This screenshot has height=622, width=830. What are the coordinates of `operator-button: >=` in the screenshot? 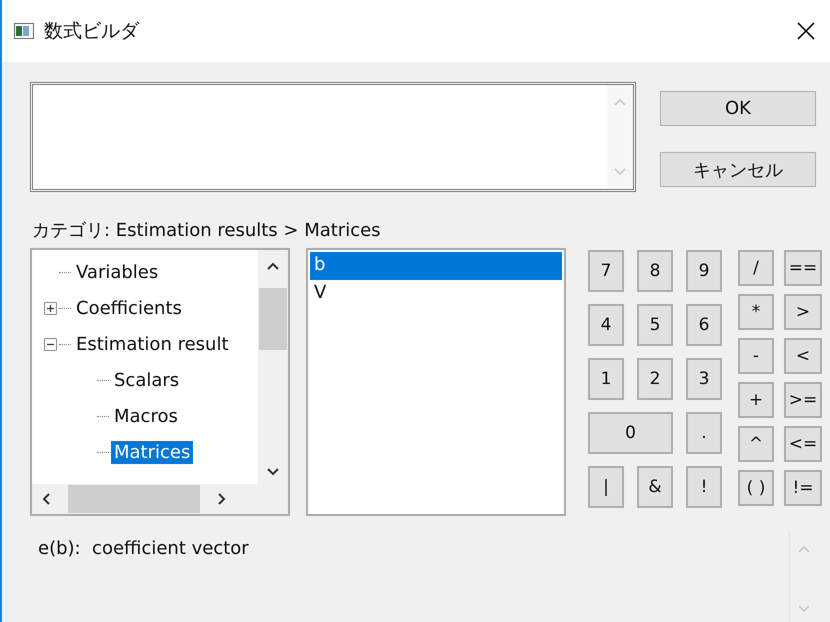 It's located at (803, 400).